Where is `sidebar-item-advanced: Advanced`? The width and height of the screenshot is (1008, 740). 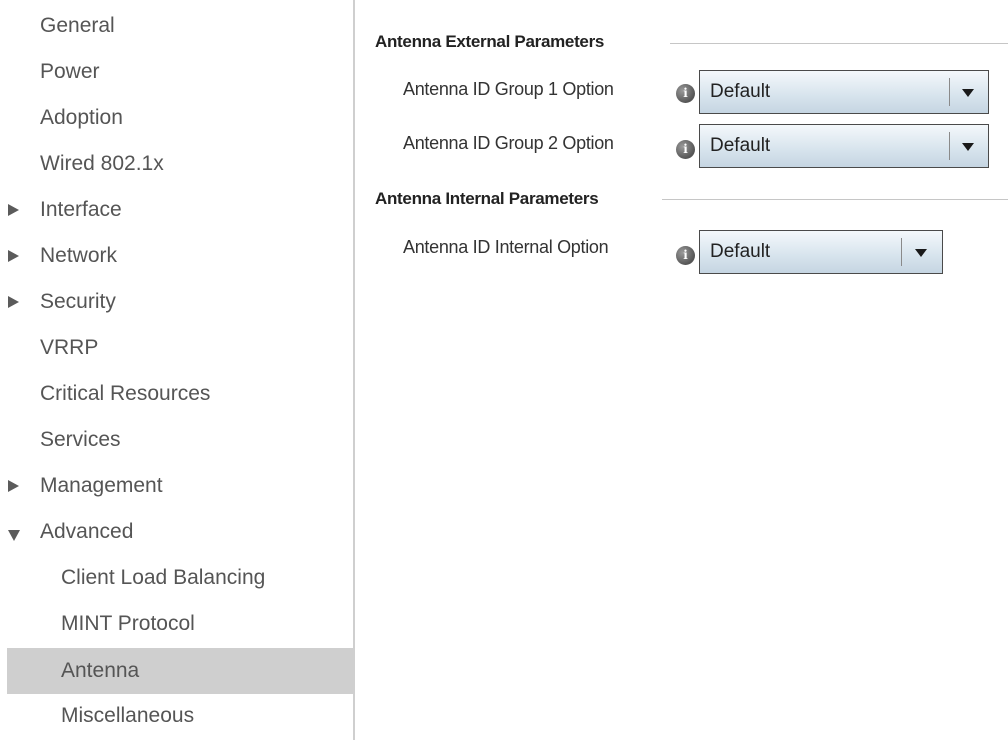
sidebar-item-advanced: Advanced is located at coordinates (180, 532).